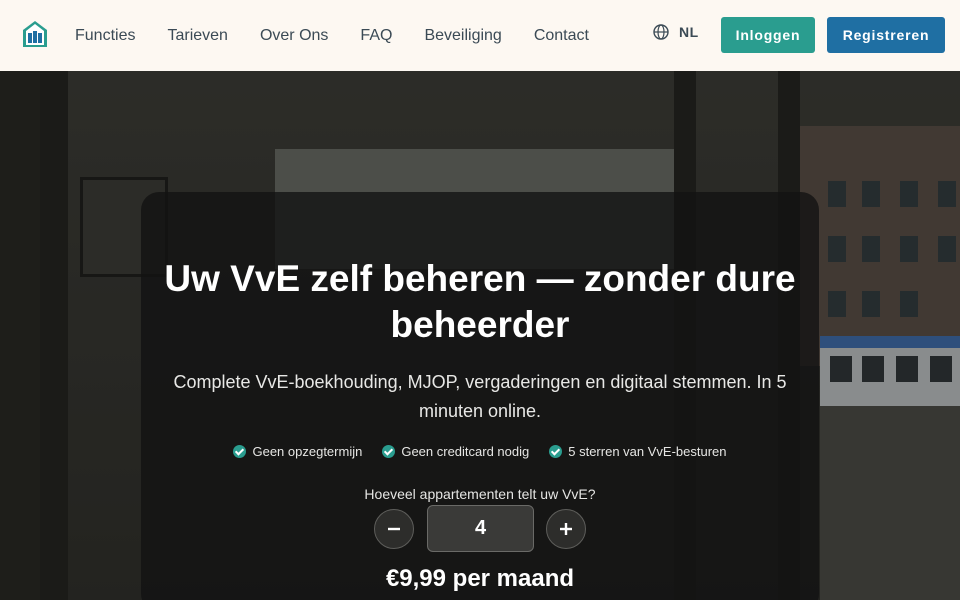 Image resolution: width=960 pixels, height=600 pixels. What do you see at coordinates (307, 451) in the screenshot?
I see `benefit-label: Geen opzegtermijn` at bounding box center [307, 451].